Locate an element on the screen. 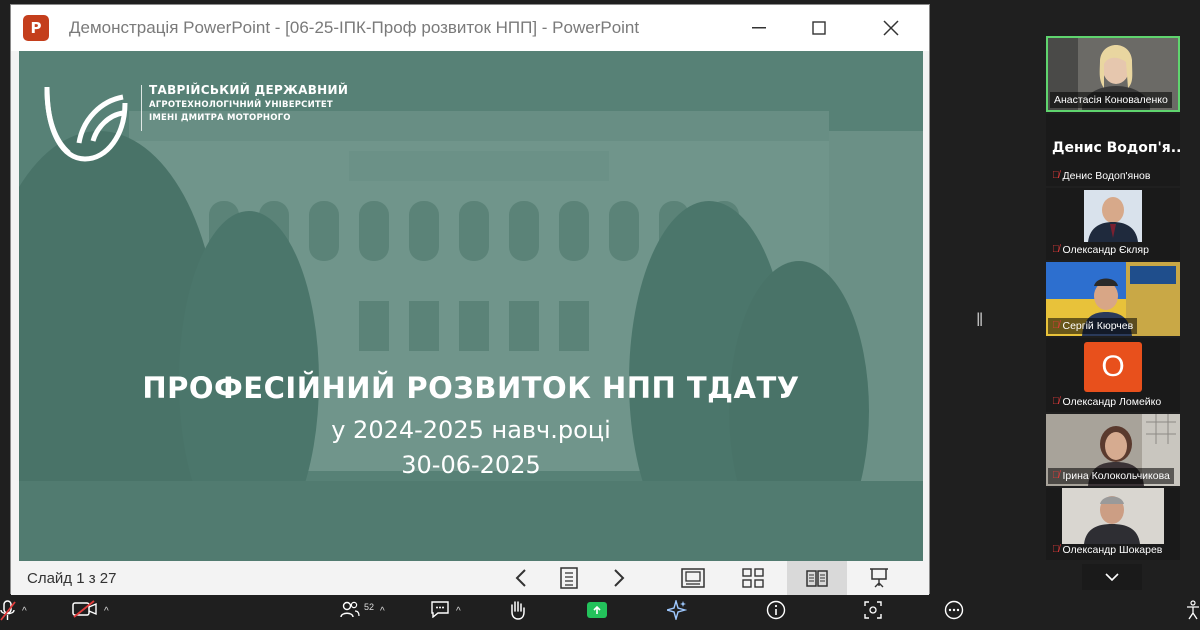  slide-show-icon is located at coordinates (879, 578).